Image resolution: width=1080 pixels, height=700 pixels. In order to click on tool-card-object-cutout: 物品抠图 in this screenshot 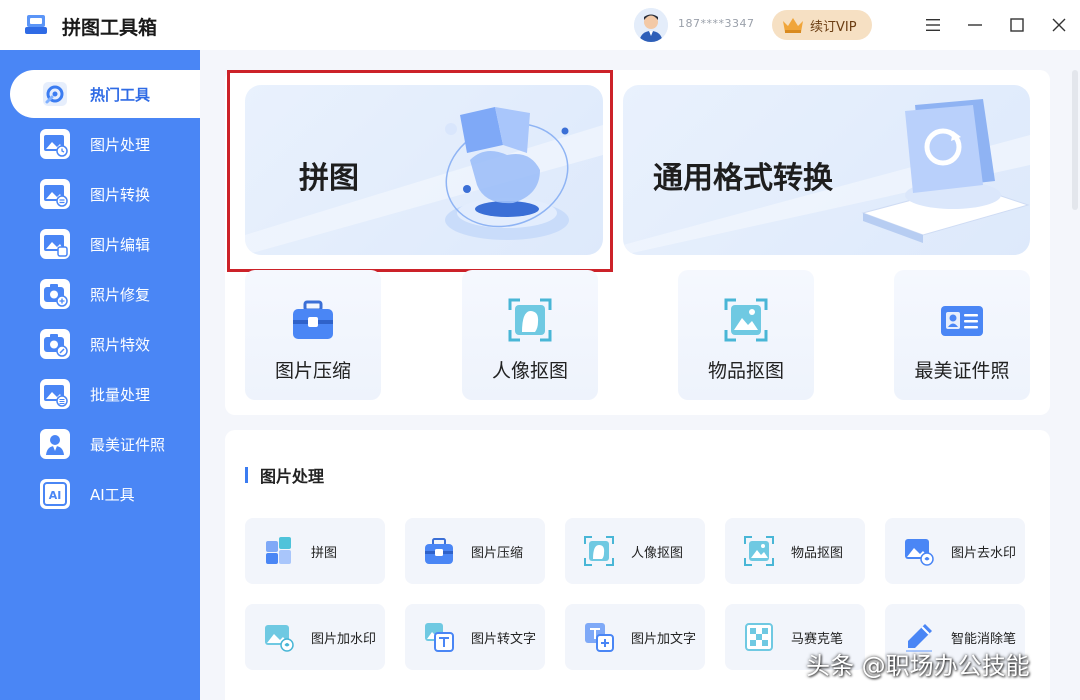, I will do `click(746, 335)`.